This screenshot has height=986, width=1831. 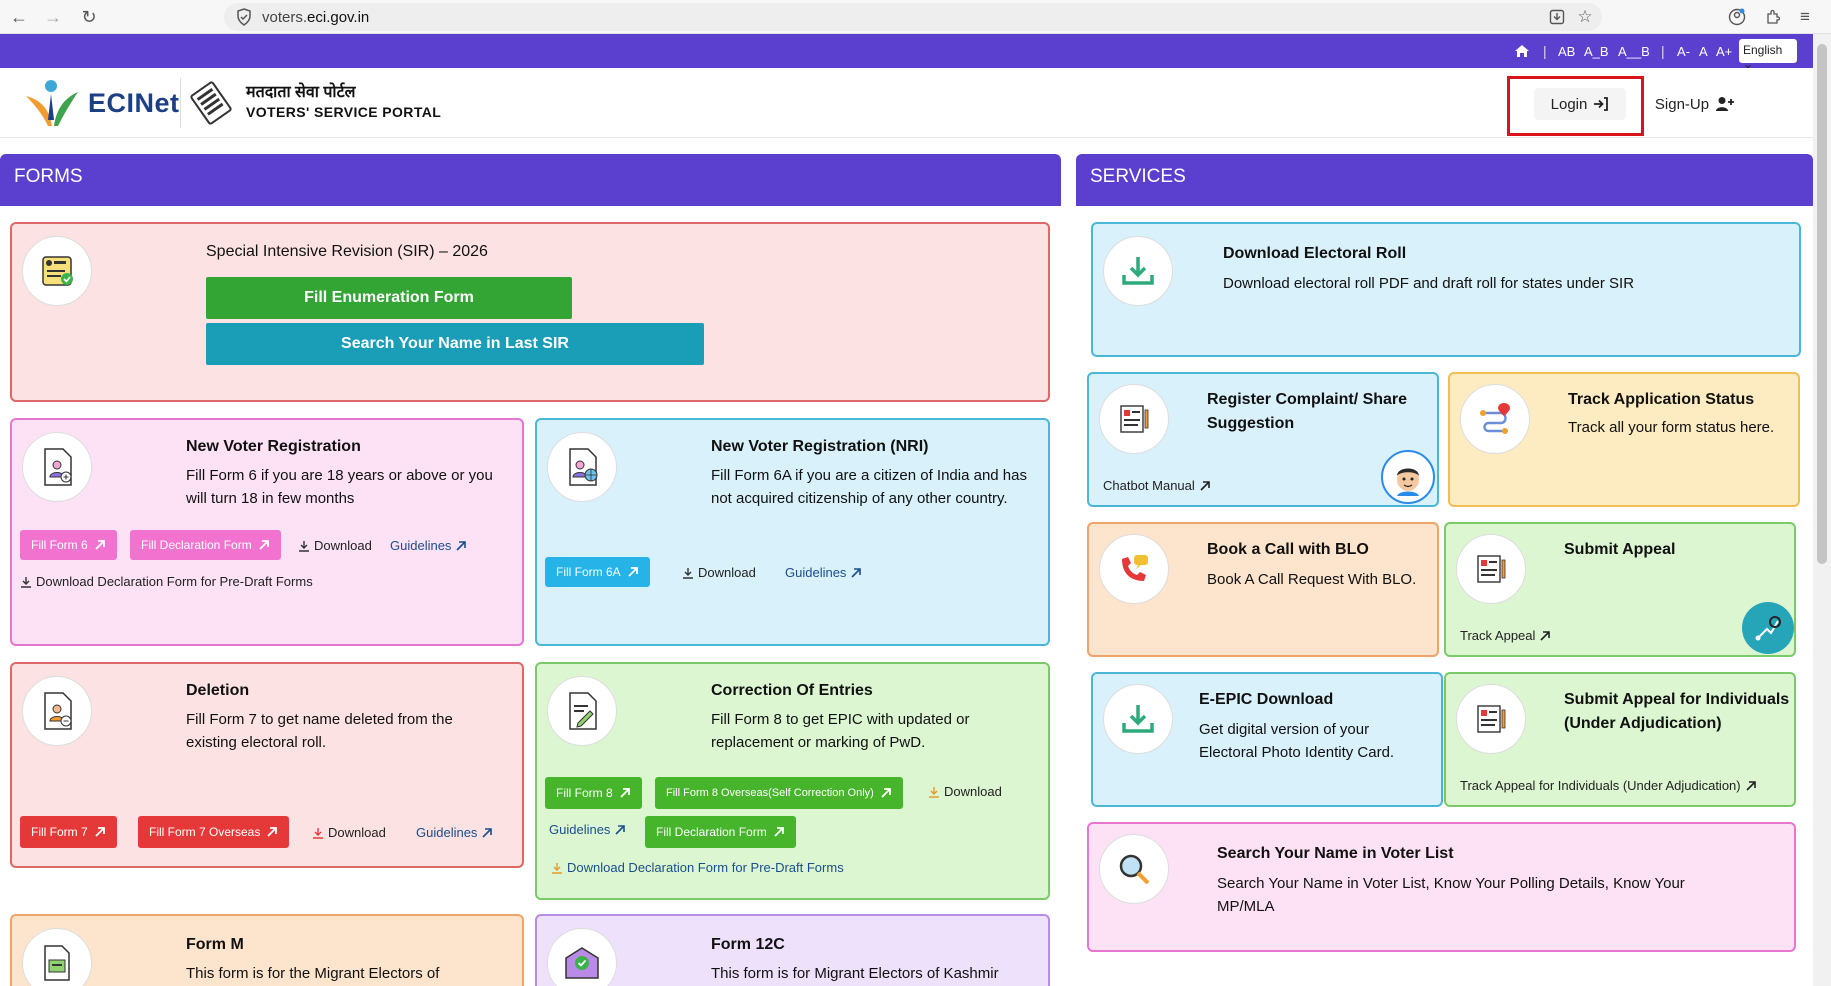 What do you see at coordinates (214, 832) in the screenshot?
I see `fill-form-7-overseas-button: Fill Form 7 Overseas` at bounding box center [214, 832].